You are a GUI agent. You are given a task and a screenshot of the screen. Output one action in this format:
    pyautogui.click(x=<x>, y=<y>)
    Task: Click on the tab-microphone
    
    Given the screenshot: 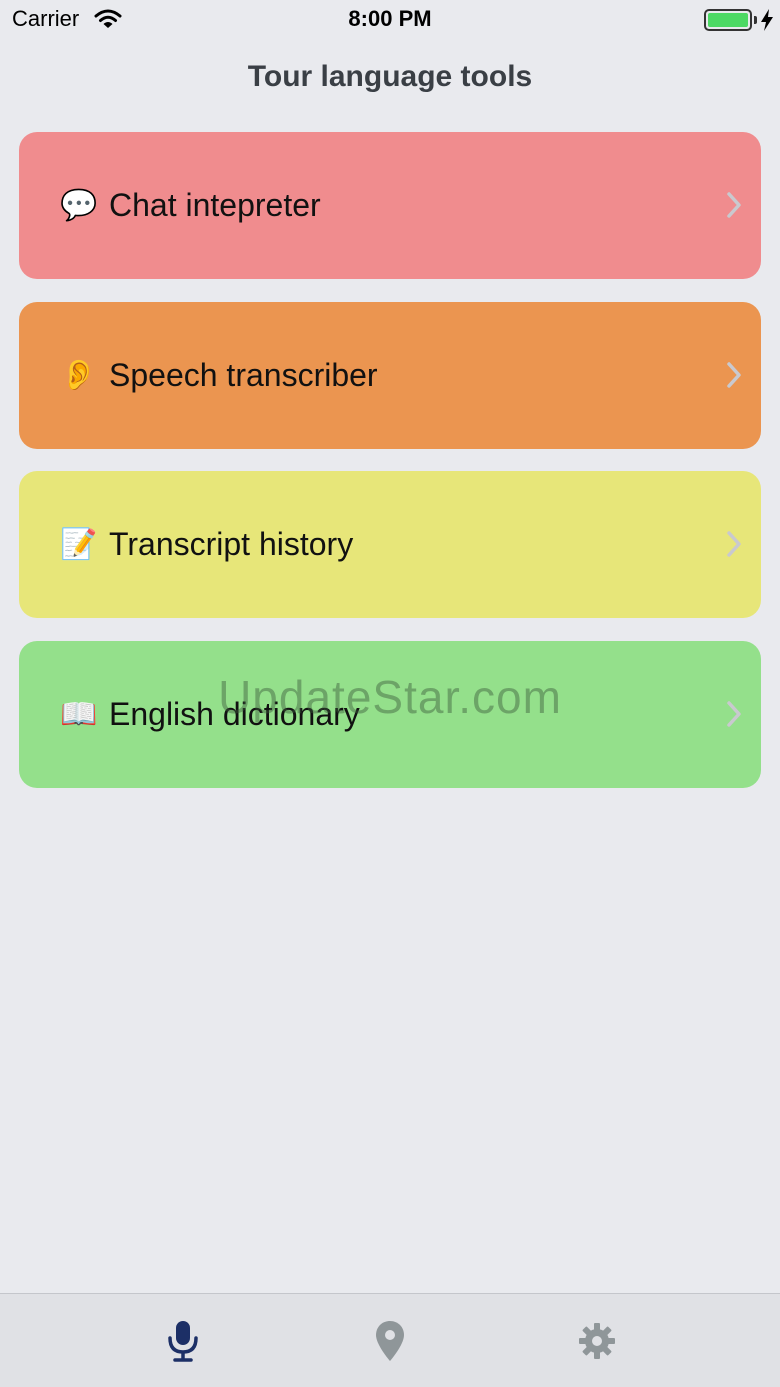 What is the action you would take?
    pyautogui.click(x=183, y=1341)
    